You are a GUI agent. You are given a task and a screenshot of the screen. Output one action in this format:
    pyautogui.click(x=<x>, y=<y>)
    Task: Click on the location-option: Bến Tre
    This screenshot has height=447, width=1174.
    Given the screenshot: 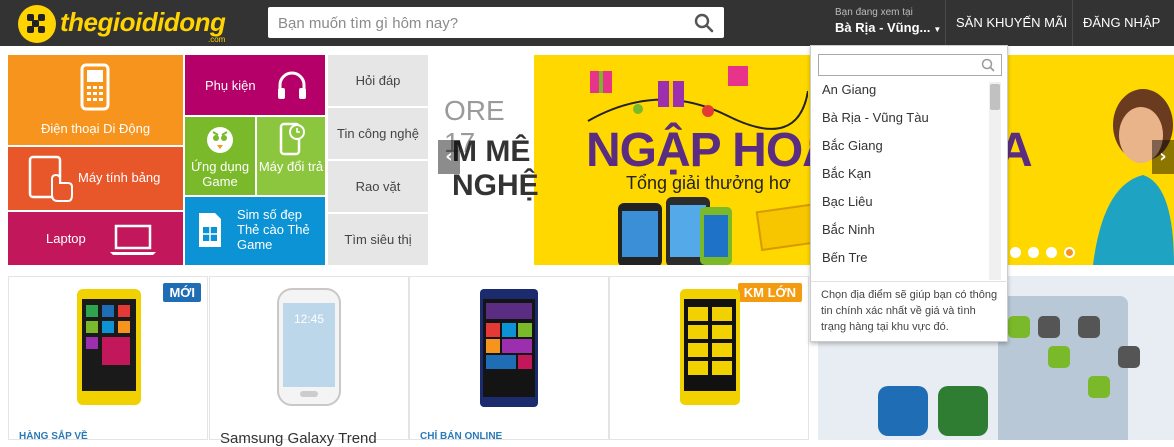 What is the action you would take?
    pyautogui.click(x=900, y=264)
    